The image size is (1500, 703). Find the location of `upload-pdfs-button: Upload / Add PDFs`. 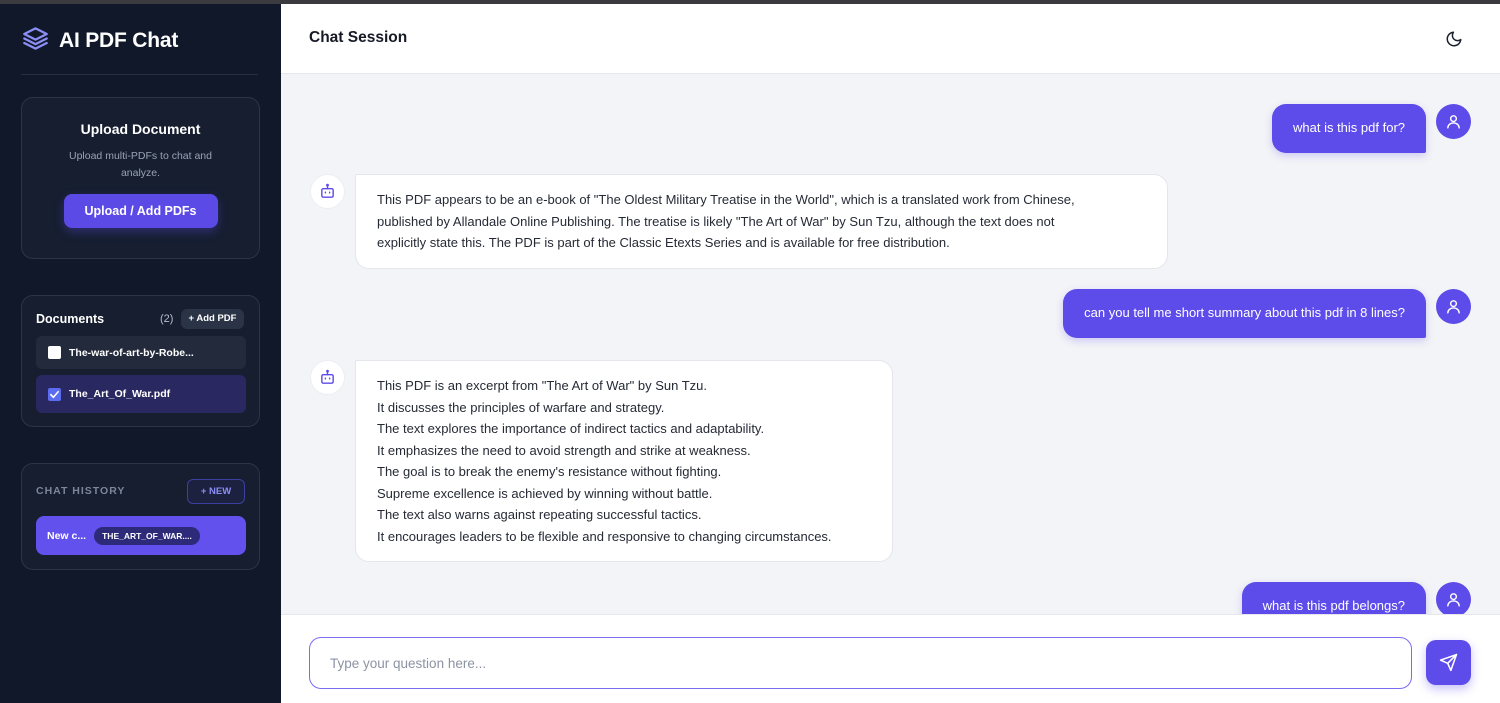

upload-pdfs-button: Upload / Add PDFs is located at coordinates (140, 211).